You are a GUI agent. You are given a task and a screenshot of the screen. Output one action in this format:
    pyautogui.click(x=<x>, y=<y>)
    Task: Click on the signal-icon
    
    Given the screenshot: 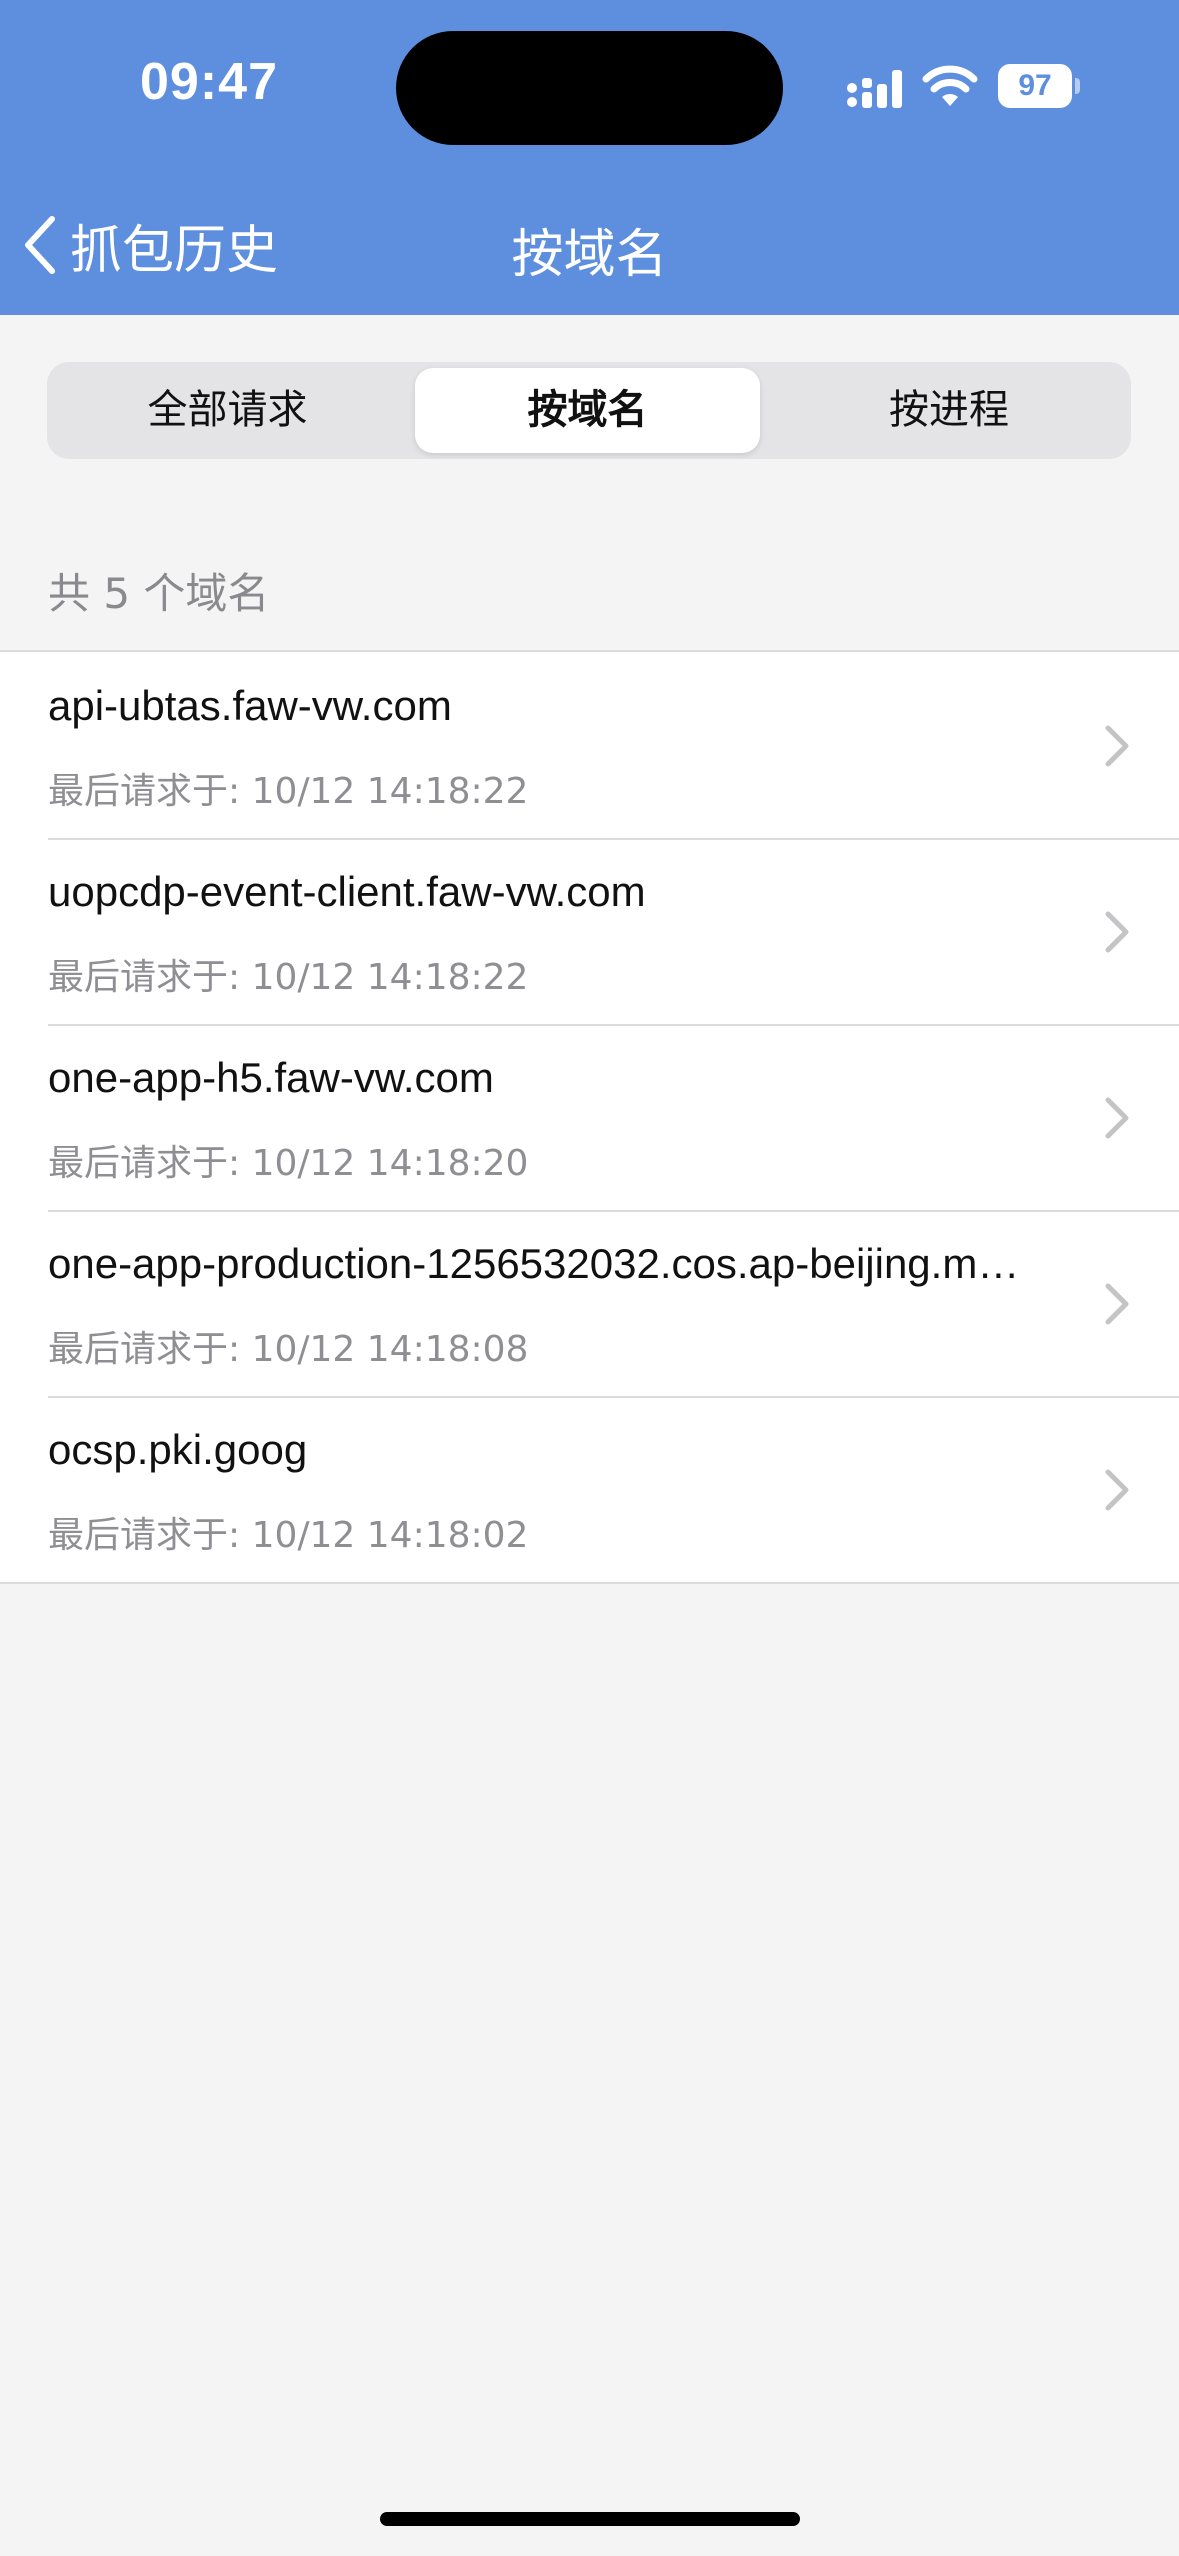 What is the action you would take?
    pyautogui.click(x=874, y=89)
    